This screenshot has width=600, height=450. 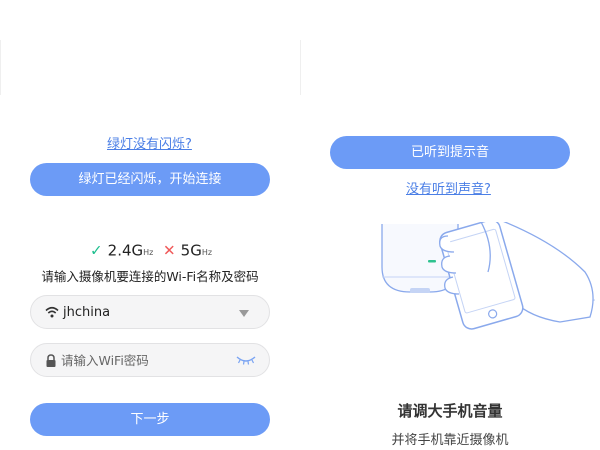 What do you see at coordinates (149, 142) in the screenshot?
I see `green-light-not-blinking-link: 绿灯没有闪烁?` at bounding box center [149, 142].